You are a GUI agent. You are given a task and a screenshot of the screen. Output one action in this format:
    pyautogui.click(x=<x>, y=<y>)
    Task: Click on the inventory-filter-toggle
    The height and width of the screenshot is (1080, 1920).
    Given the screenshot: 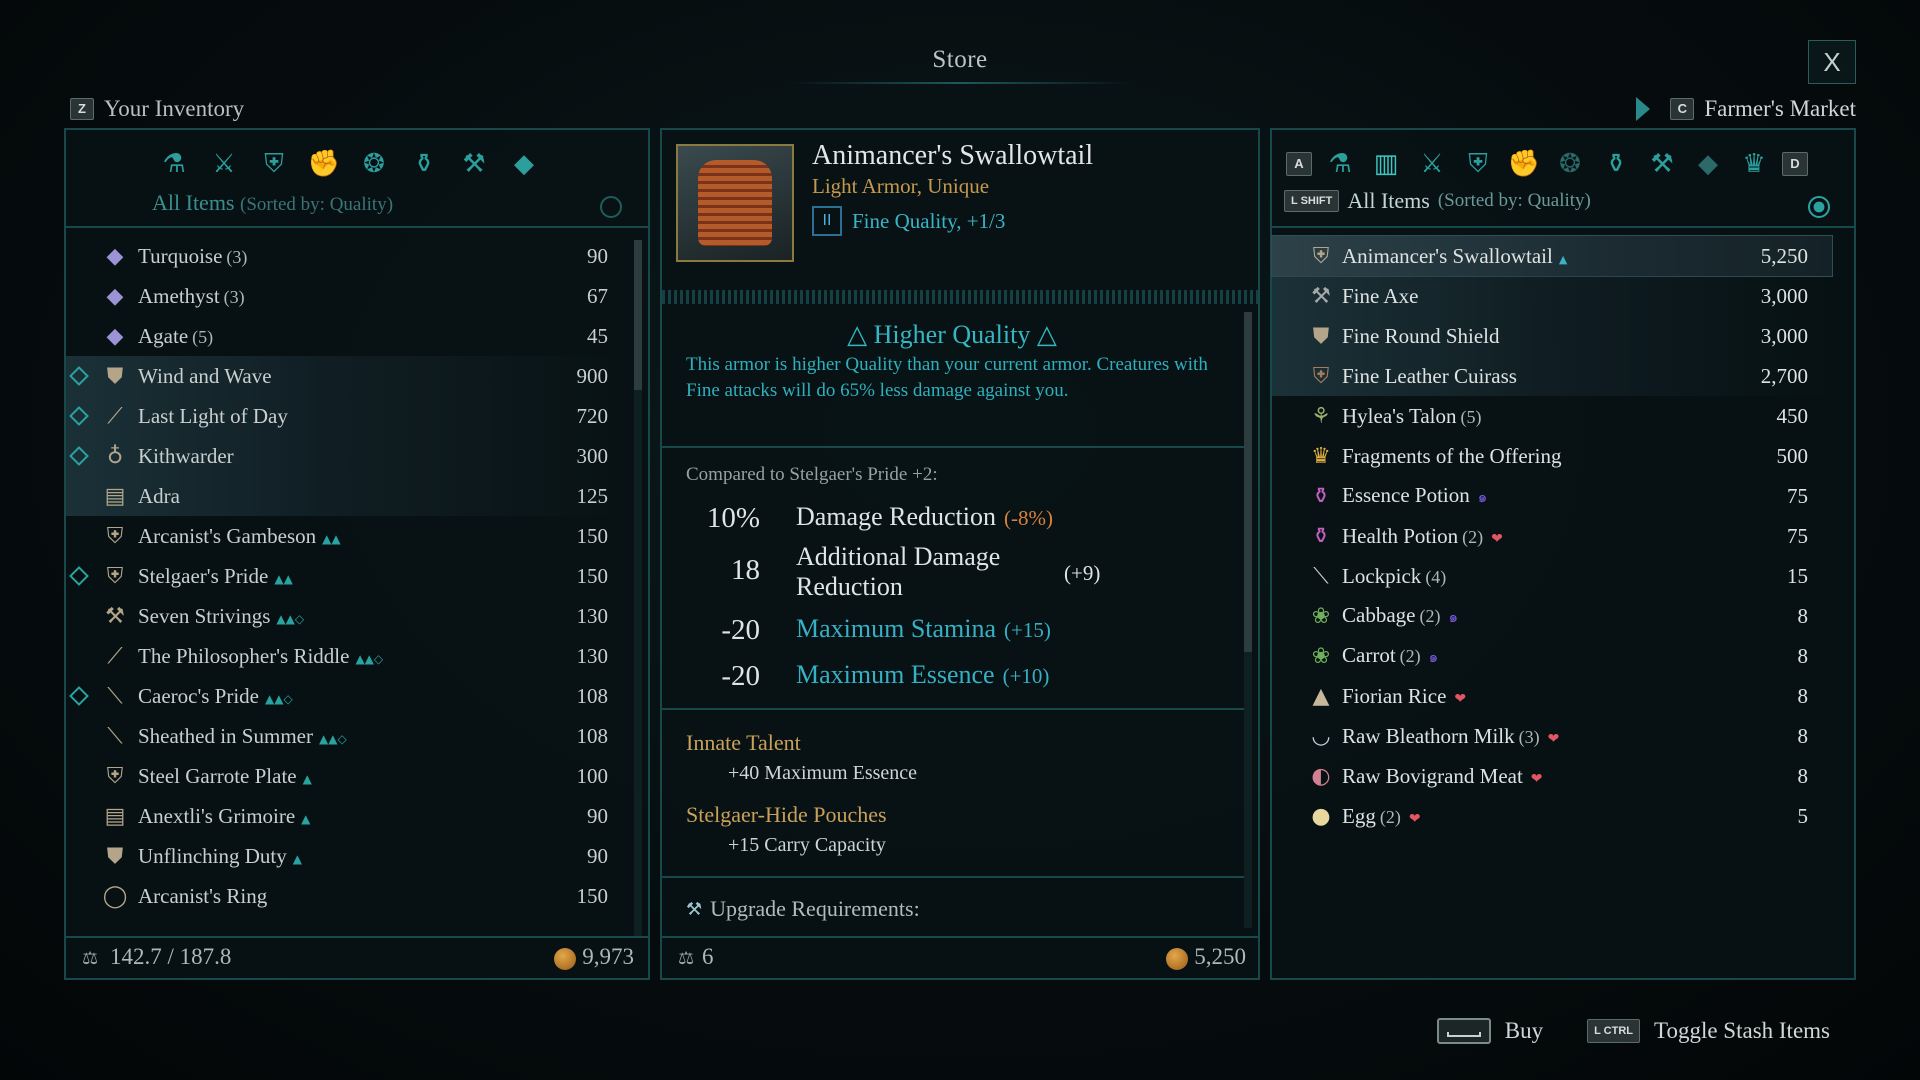 What is the action you would take?
    pyautogui.click(x=611, y=207)
    